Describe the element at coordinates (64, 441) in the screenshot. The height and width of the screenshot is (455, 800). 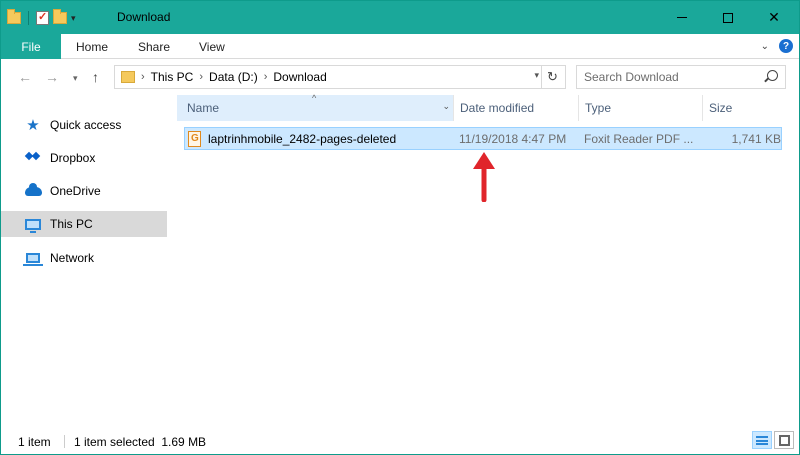
I see `status-separator` at that location.